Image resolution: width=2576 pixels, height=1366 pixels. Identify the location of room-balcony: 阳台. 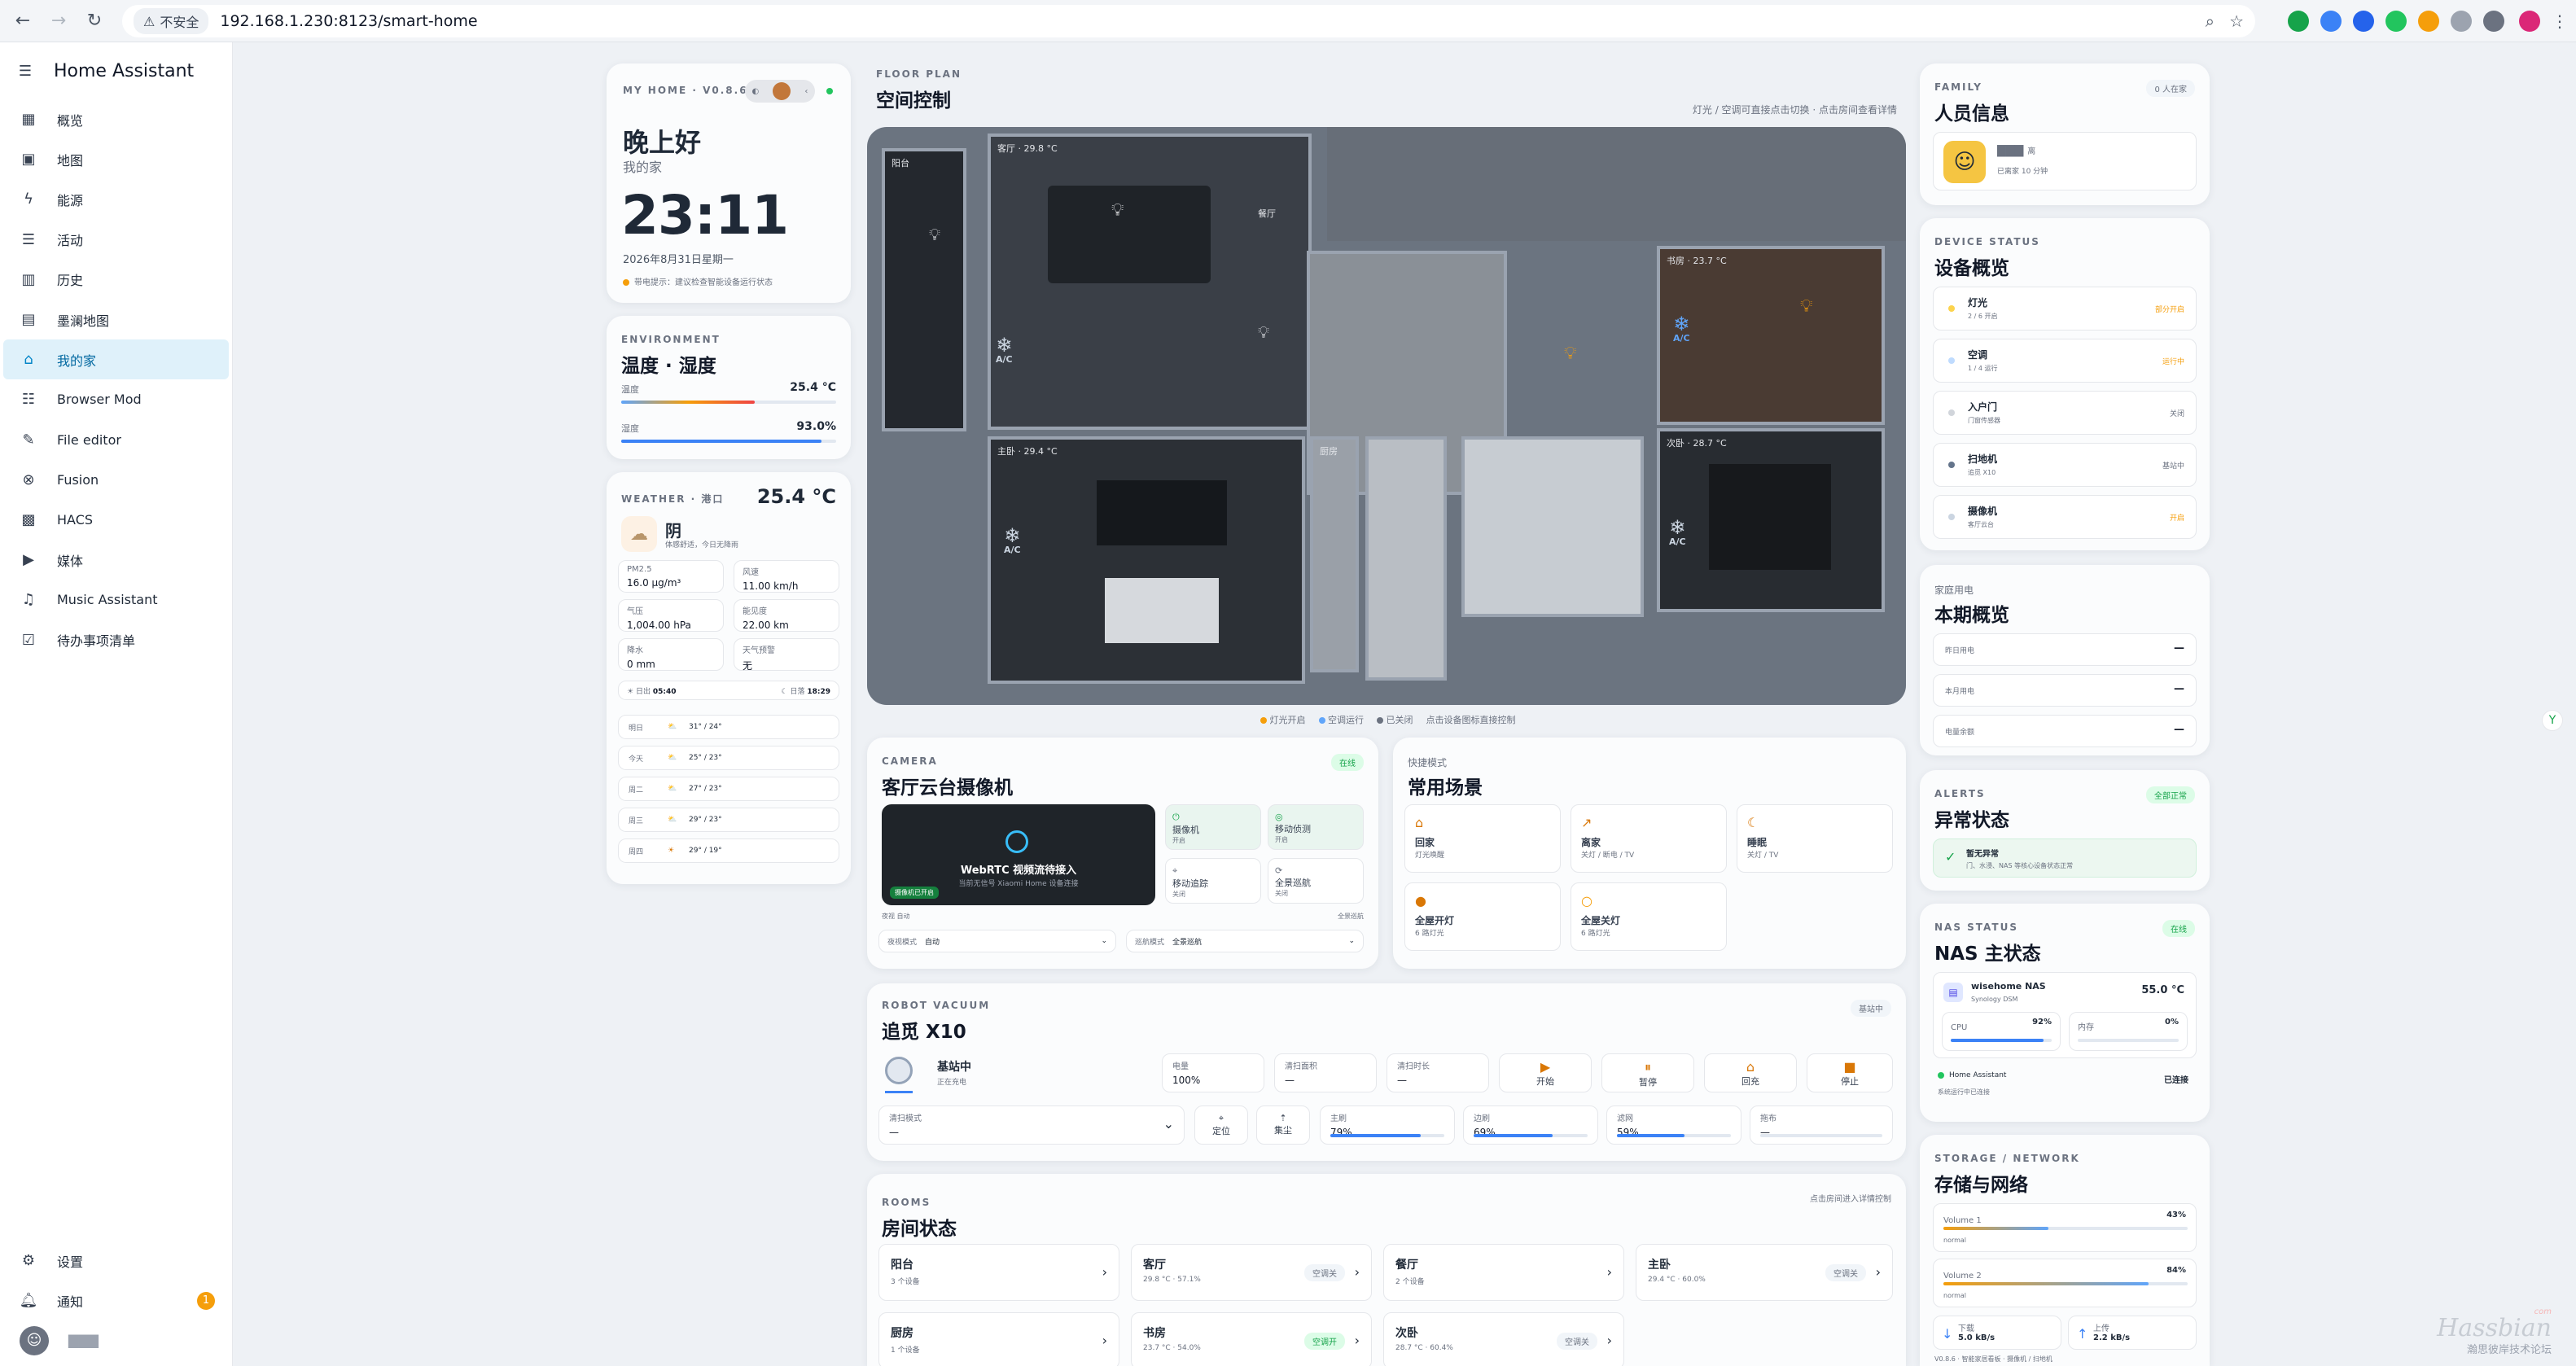
(924, 289).